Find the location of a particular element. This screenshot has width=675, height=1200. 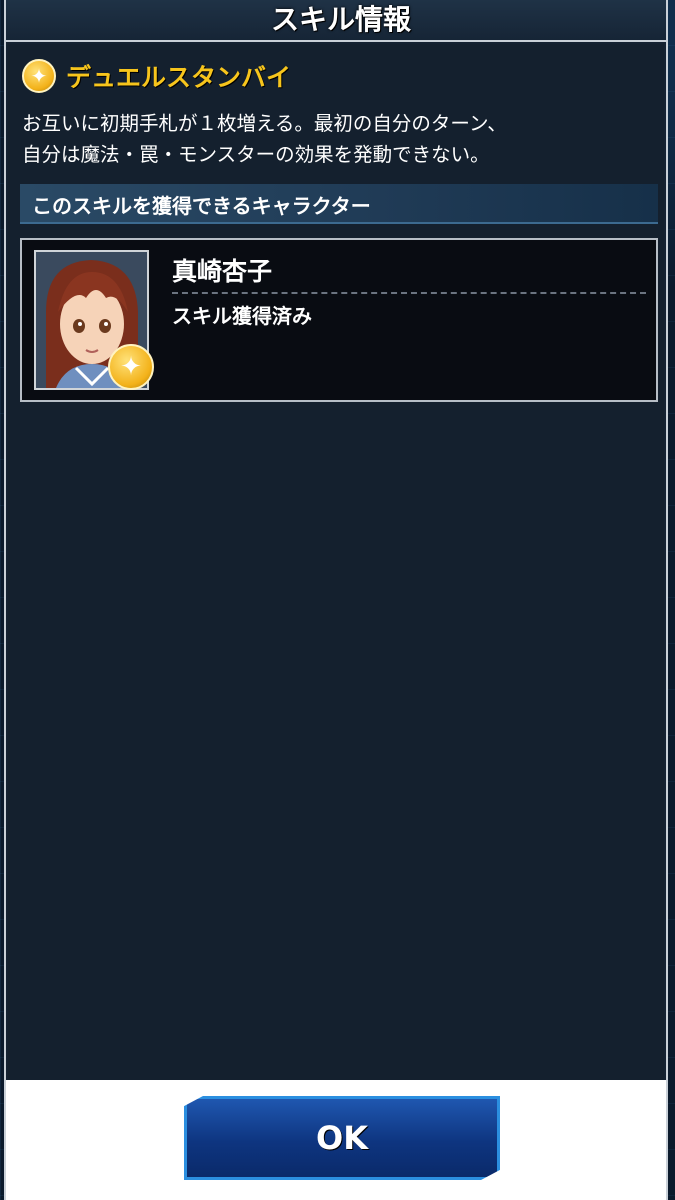

star-icon: ✦ is located at coordinates (39, 76).